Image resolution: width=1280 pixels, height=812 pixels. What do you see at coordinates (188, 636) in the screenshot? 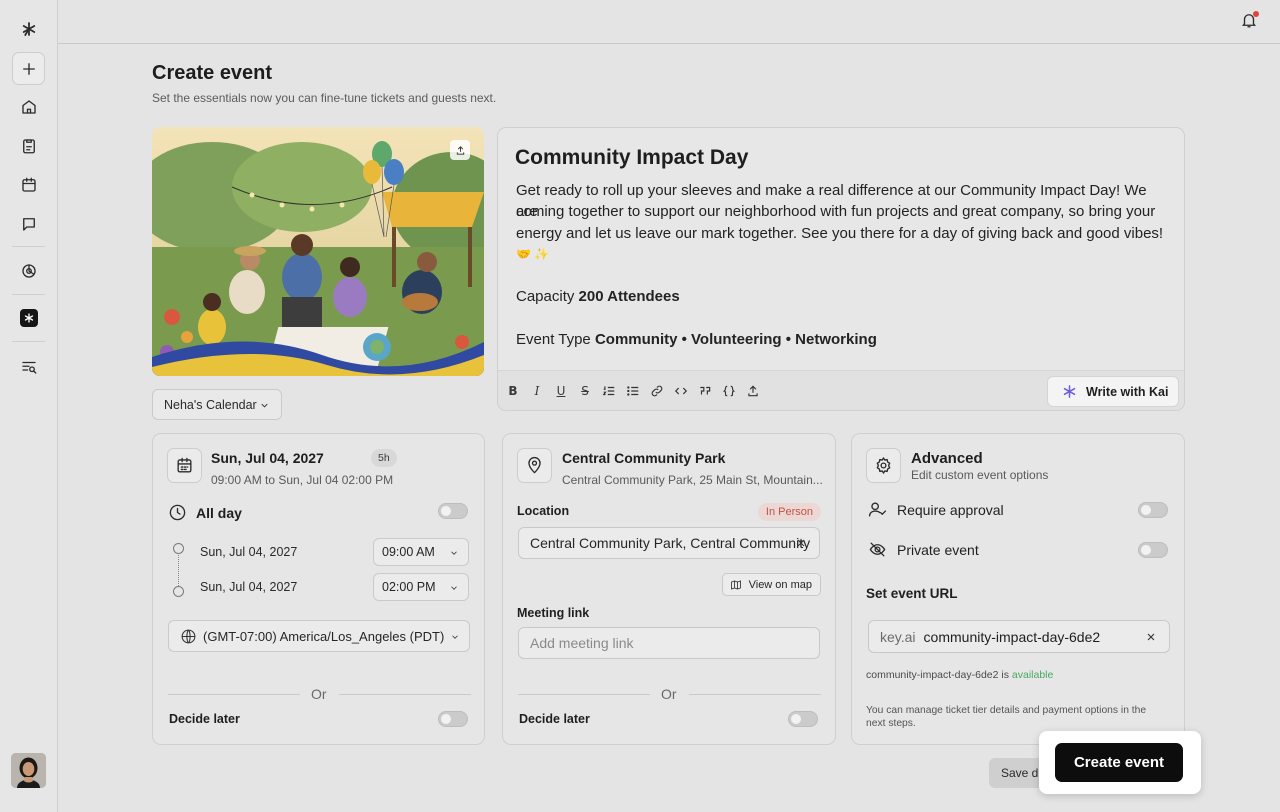
I see `globe-icon` at bounding box center [188, 636].